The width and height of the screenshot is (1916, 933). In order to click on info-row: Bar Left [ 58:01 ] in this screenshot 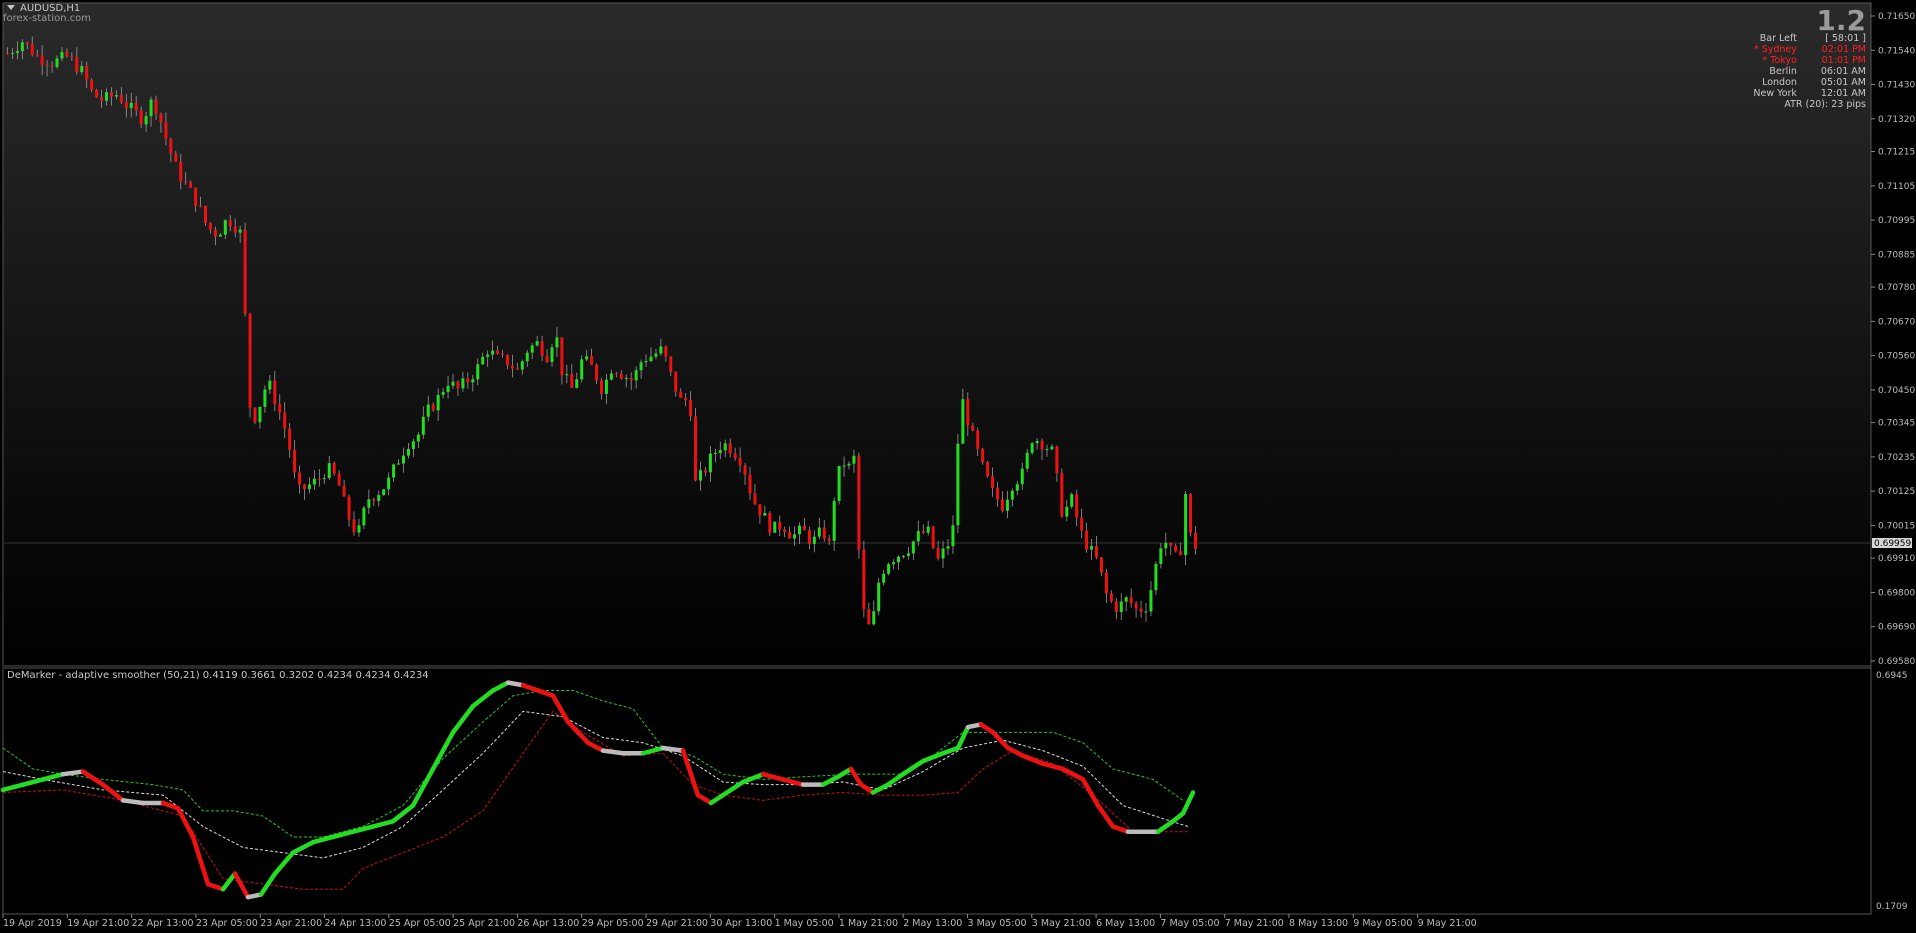, I will do `click(1804, 38)`.